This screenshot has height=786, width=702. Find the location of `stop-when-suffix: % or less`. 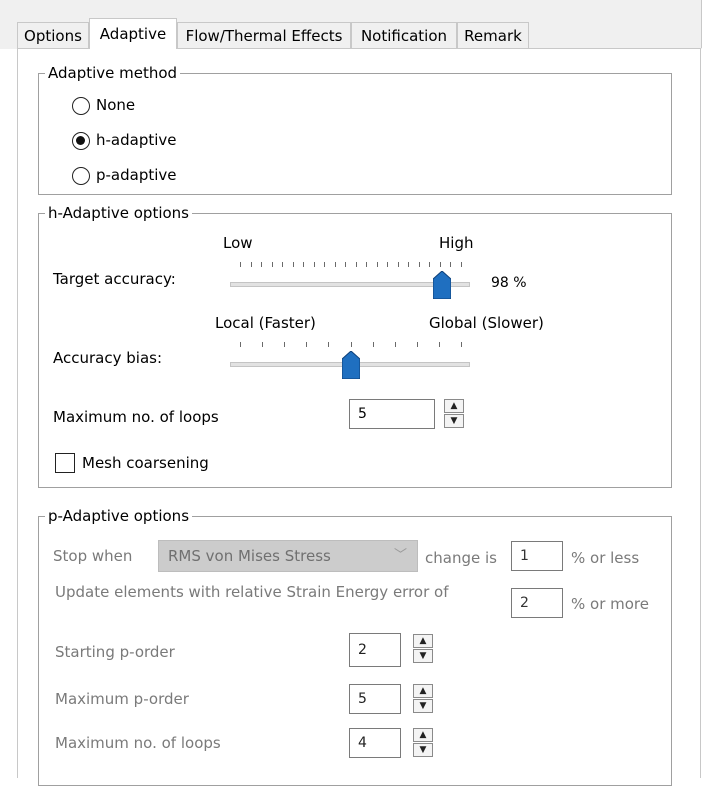

stop-when-suffix: % or less is located at coordinates (605, 558).